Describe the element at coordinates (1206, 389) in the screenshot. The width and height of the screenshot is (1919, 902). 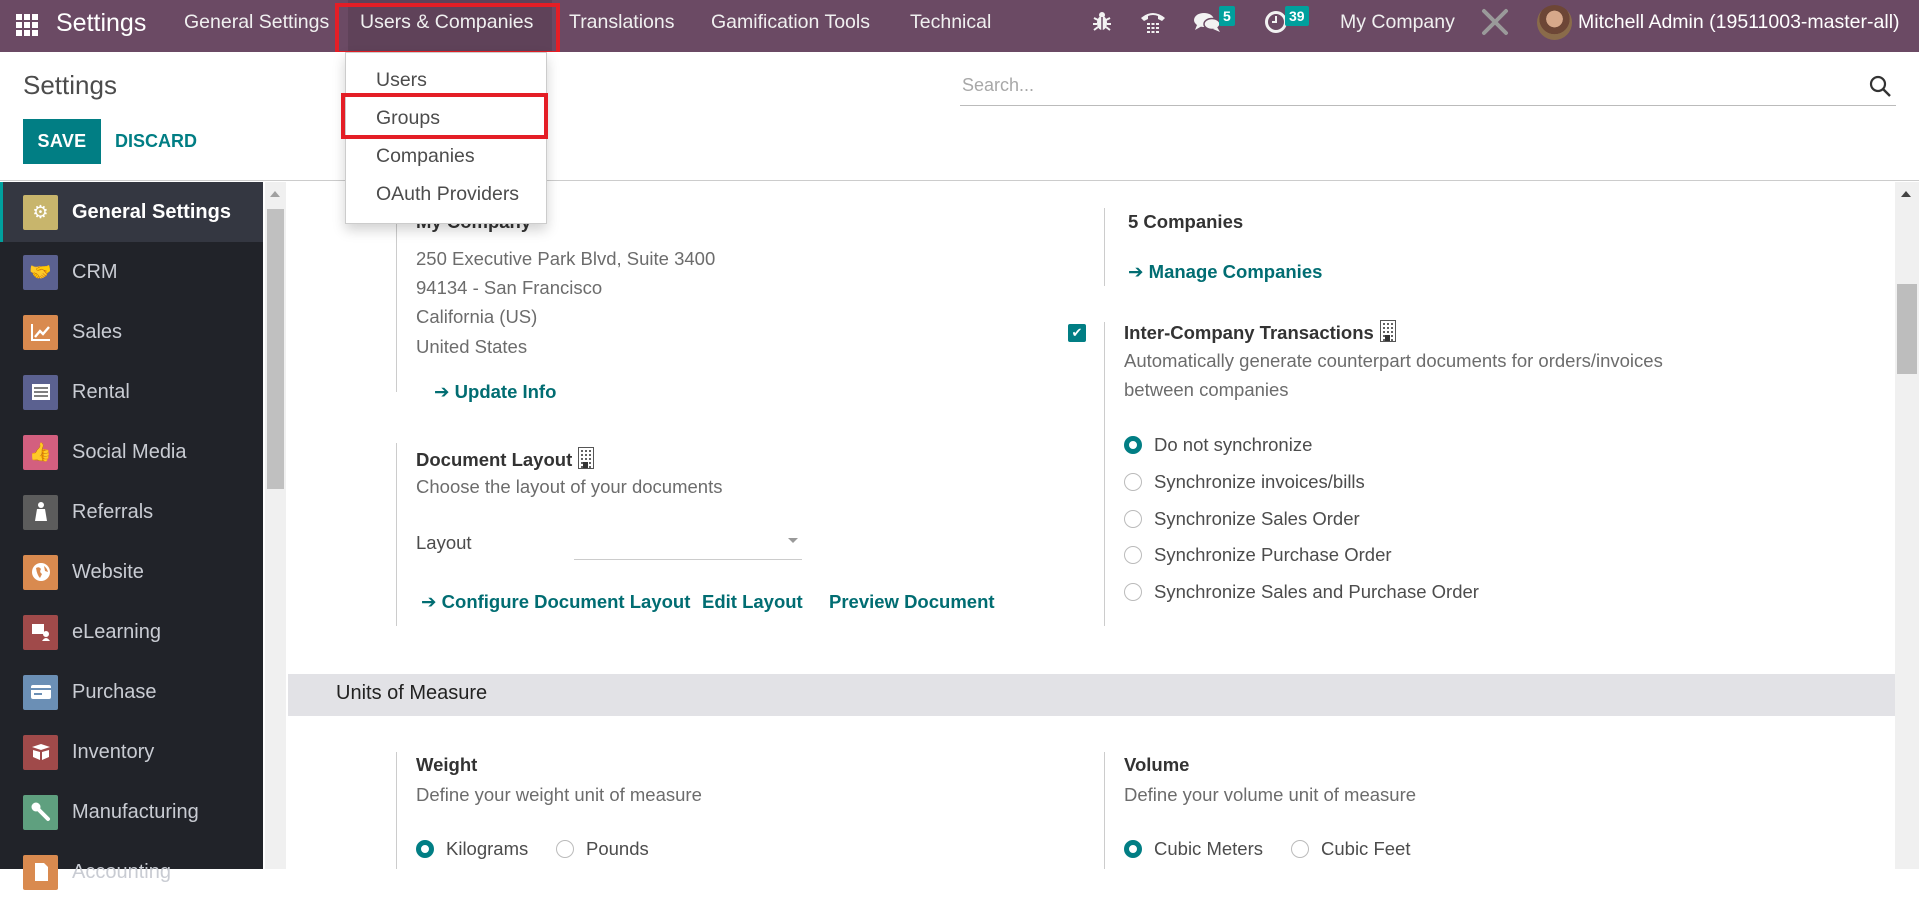
I see `inter-company-description: between companies` at that location.